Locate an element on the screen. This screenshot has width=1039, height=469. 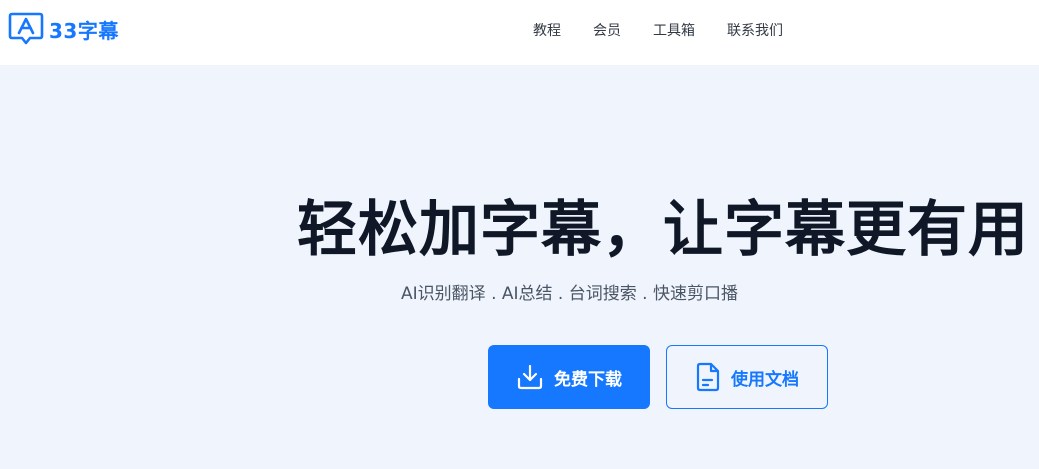
nav-item-contact: 联系我们 is located at coordinates (755, 30).